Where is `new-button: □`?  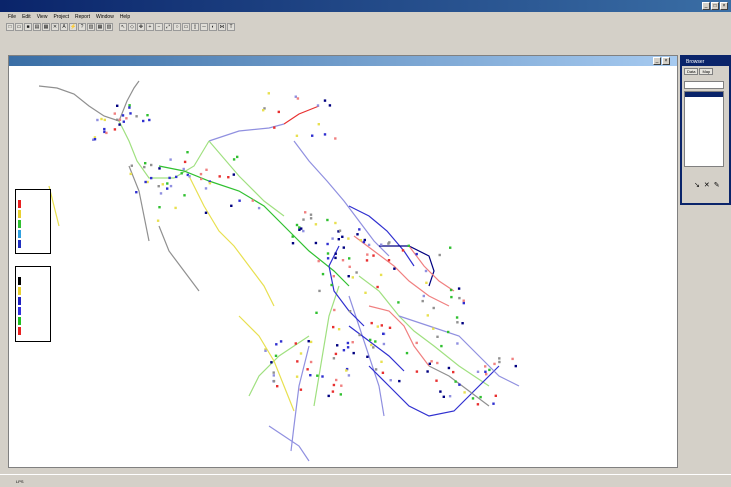
new-button: □ is located at coordinates (10, 26).